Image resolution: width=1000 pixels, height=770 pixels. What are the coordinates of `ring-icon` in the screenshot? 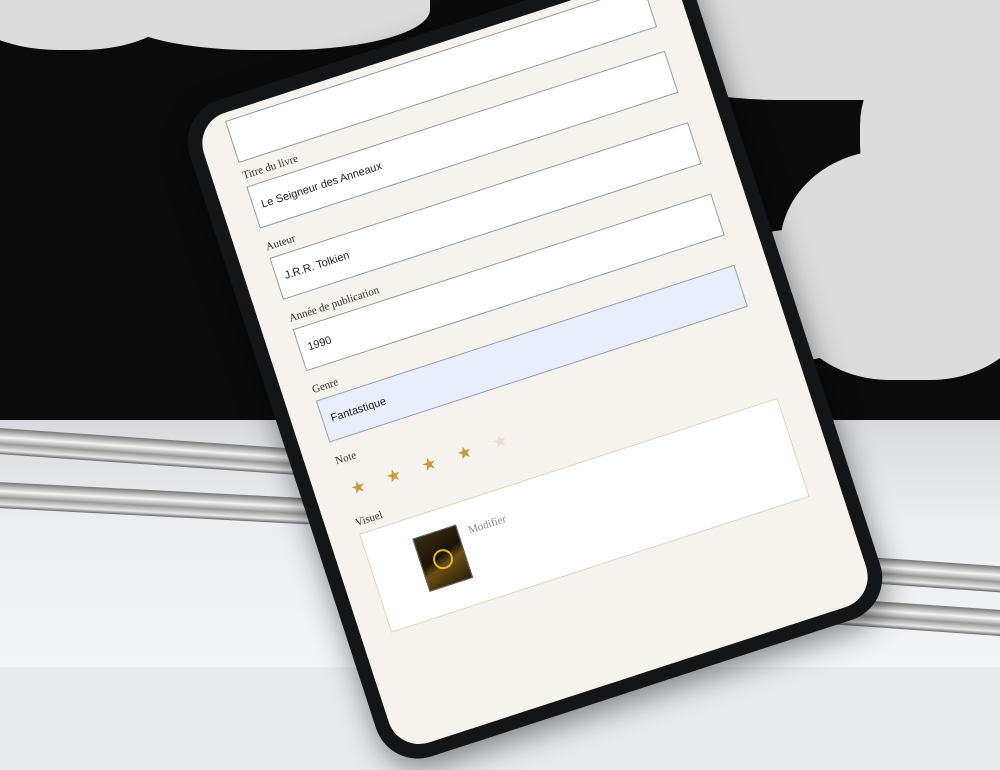 It's located at (443, 559).